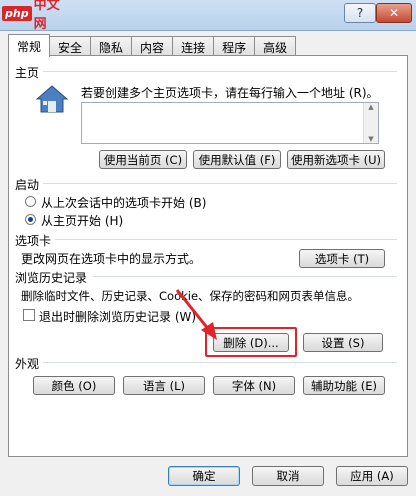 This screenshot has width=416, height=496. What do you see at coordinates (111, 46) in the screenshot?
I see `tab-privacy: 隐私` at bounding box center [111, 46].